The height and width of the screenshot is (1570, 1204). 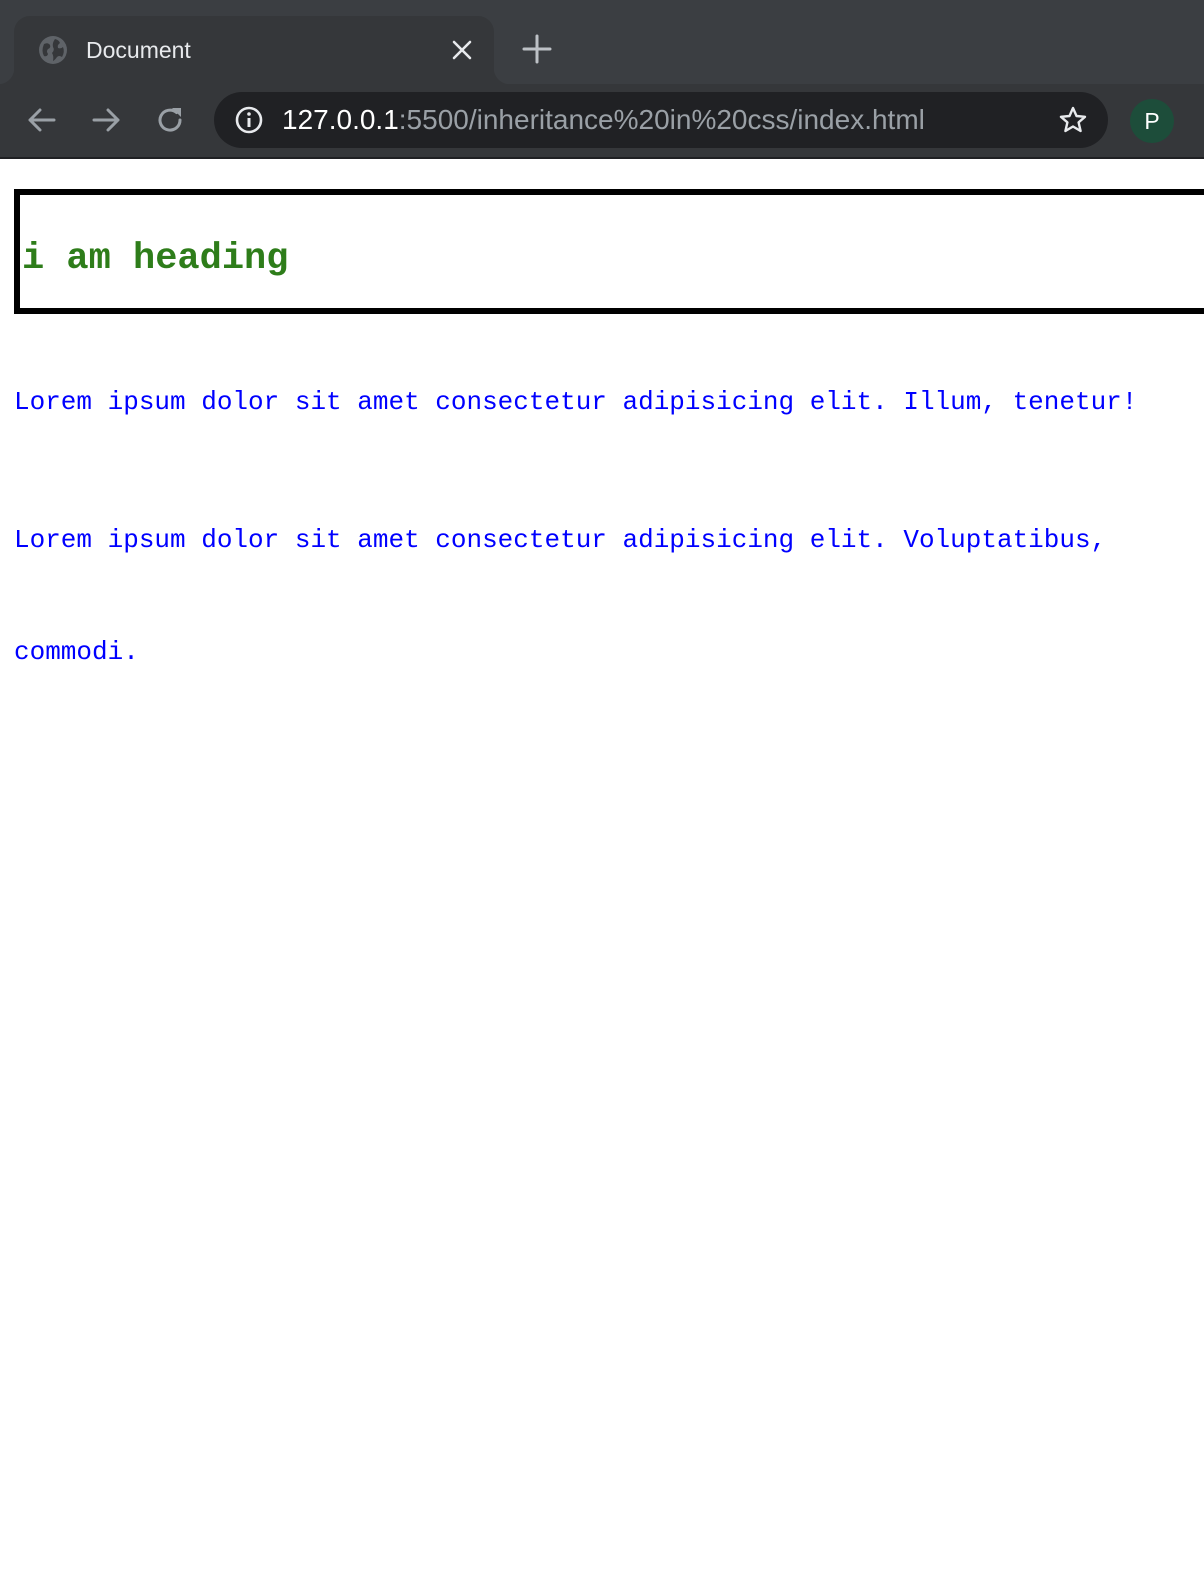 I want to click on reload-icon, so click(x=170, y=120).